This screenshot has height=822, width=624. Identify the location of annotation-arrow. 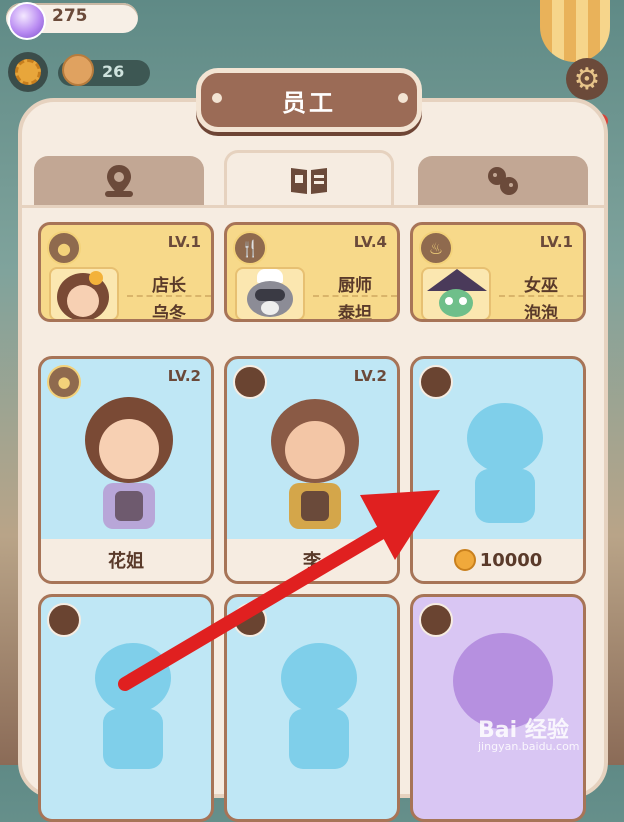
(279, 590).